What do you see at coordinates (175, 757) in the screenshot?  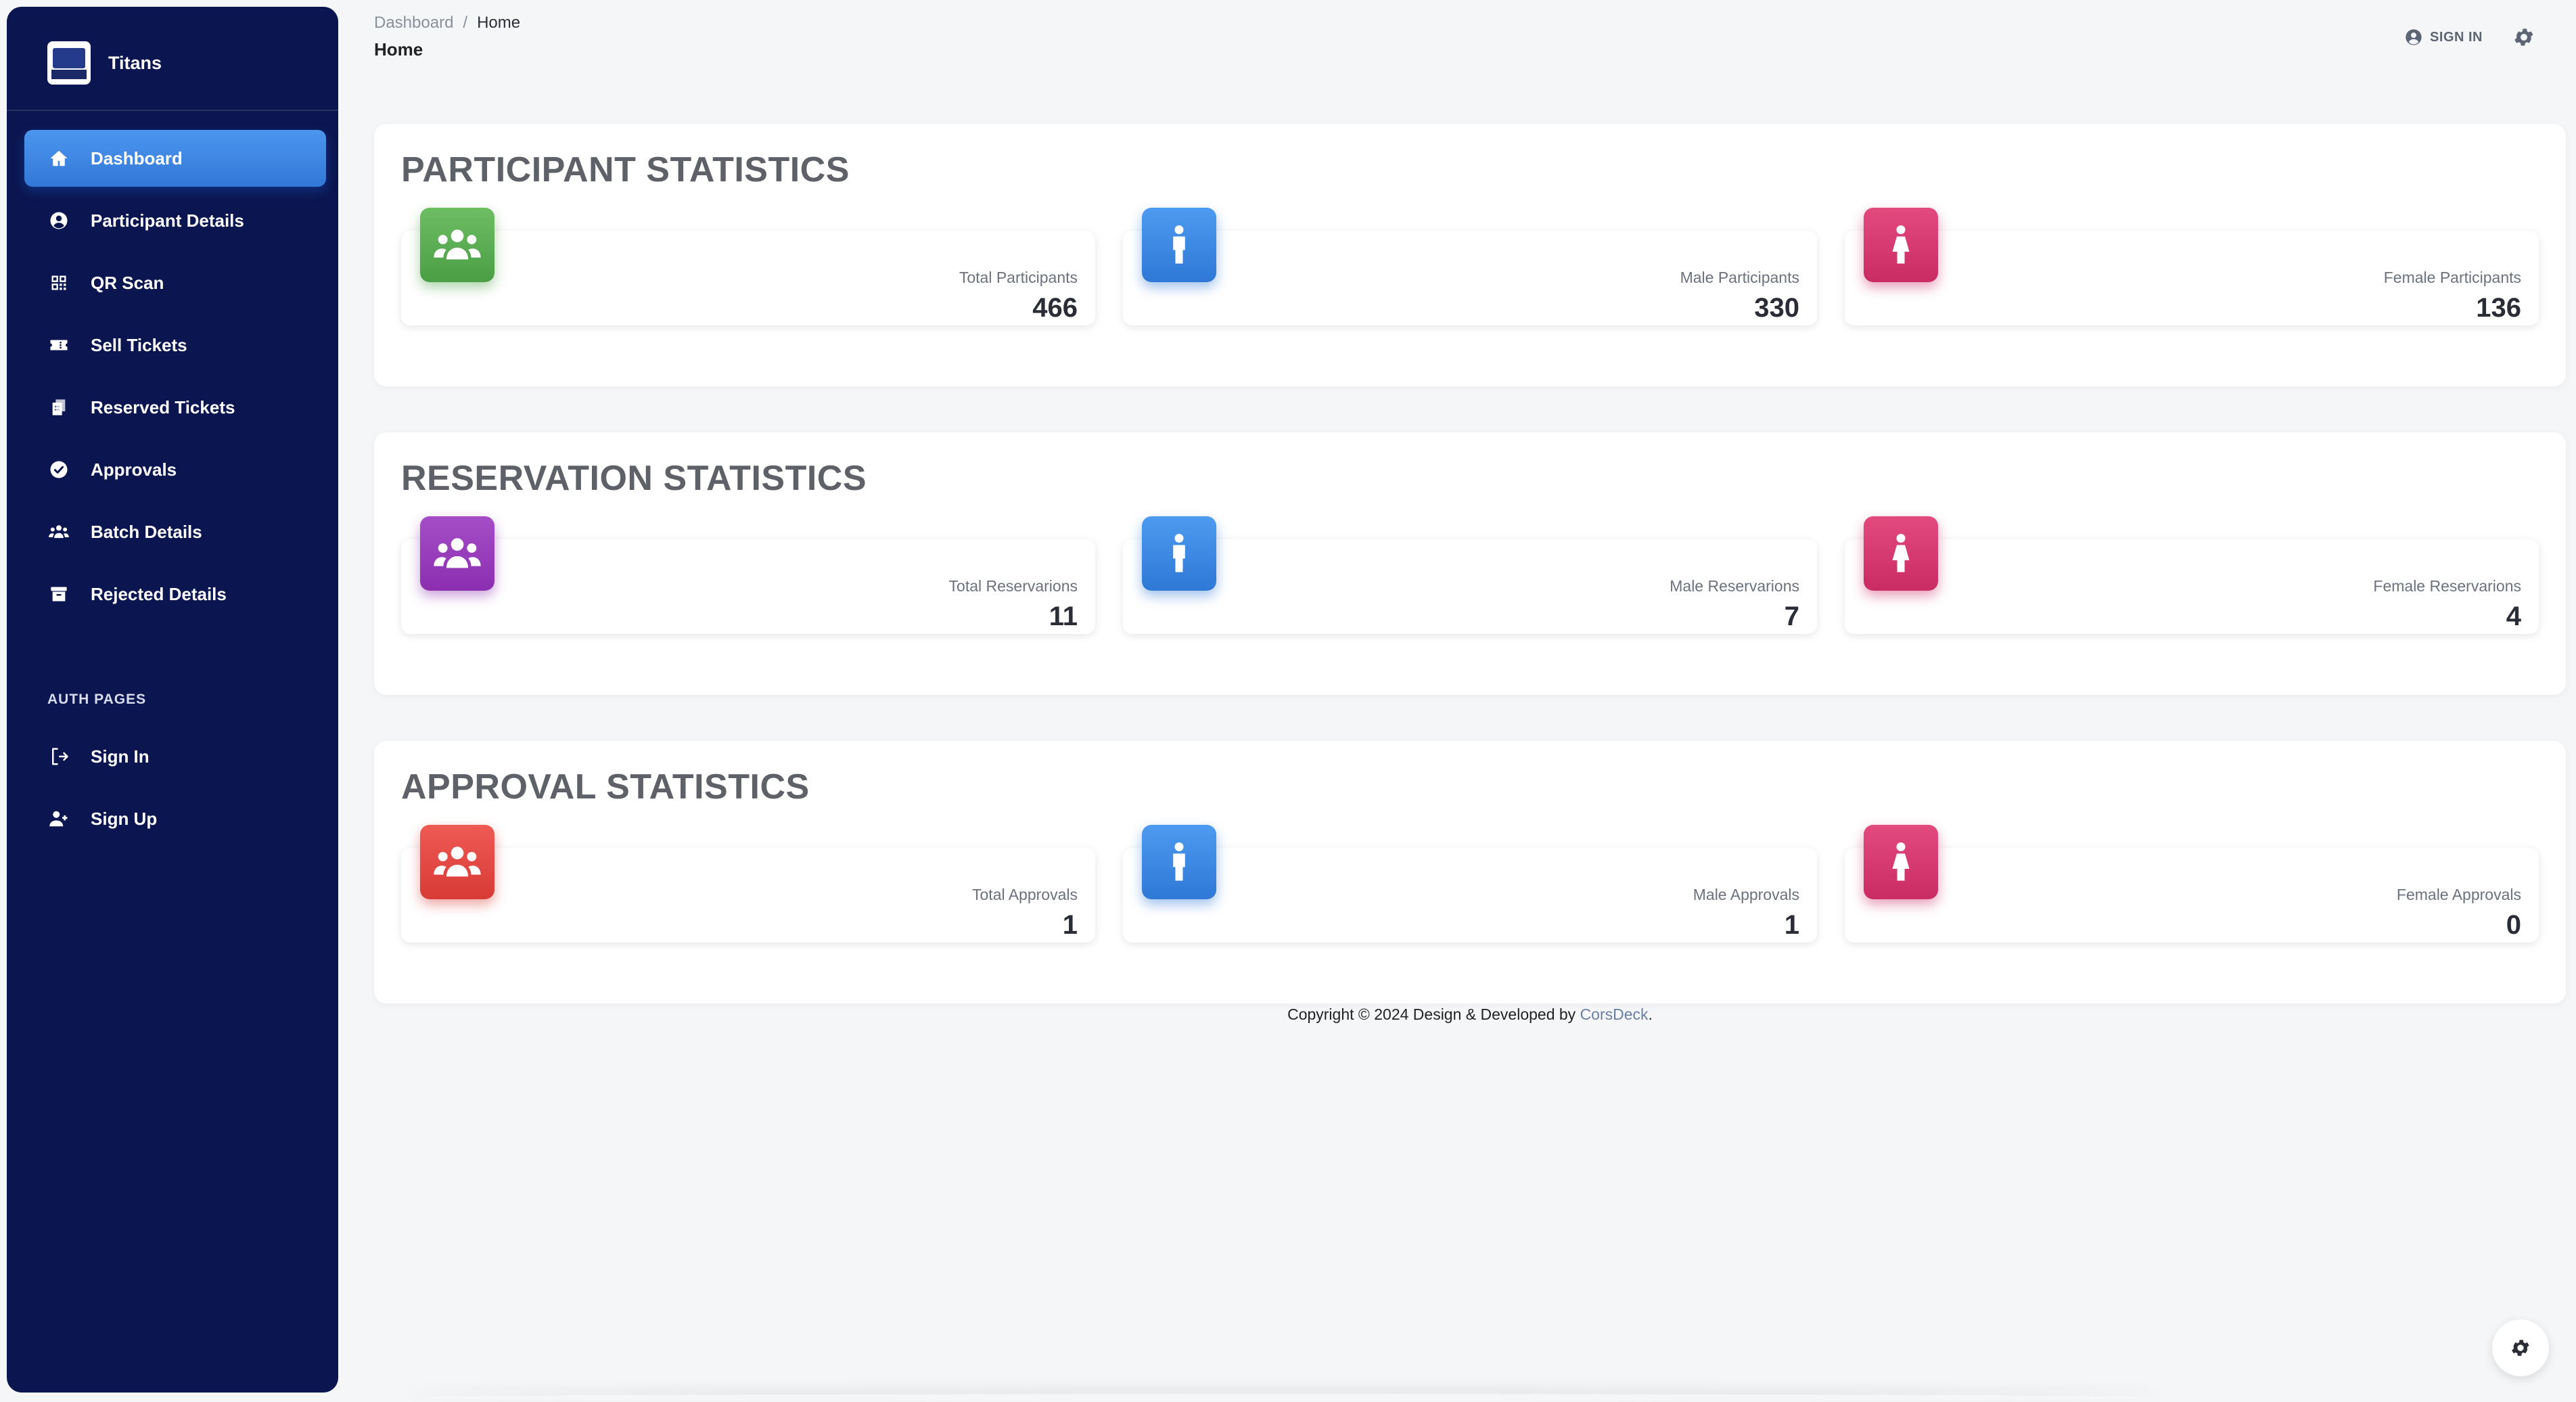 I see `sidebar-item-sign-in: Sign In` at bounding box center [175, 757].